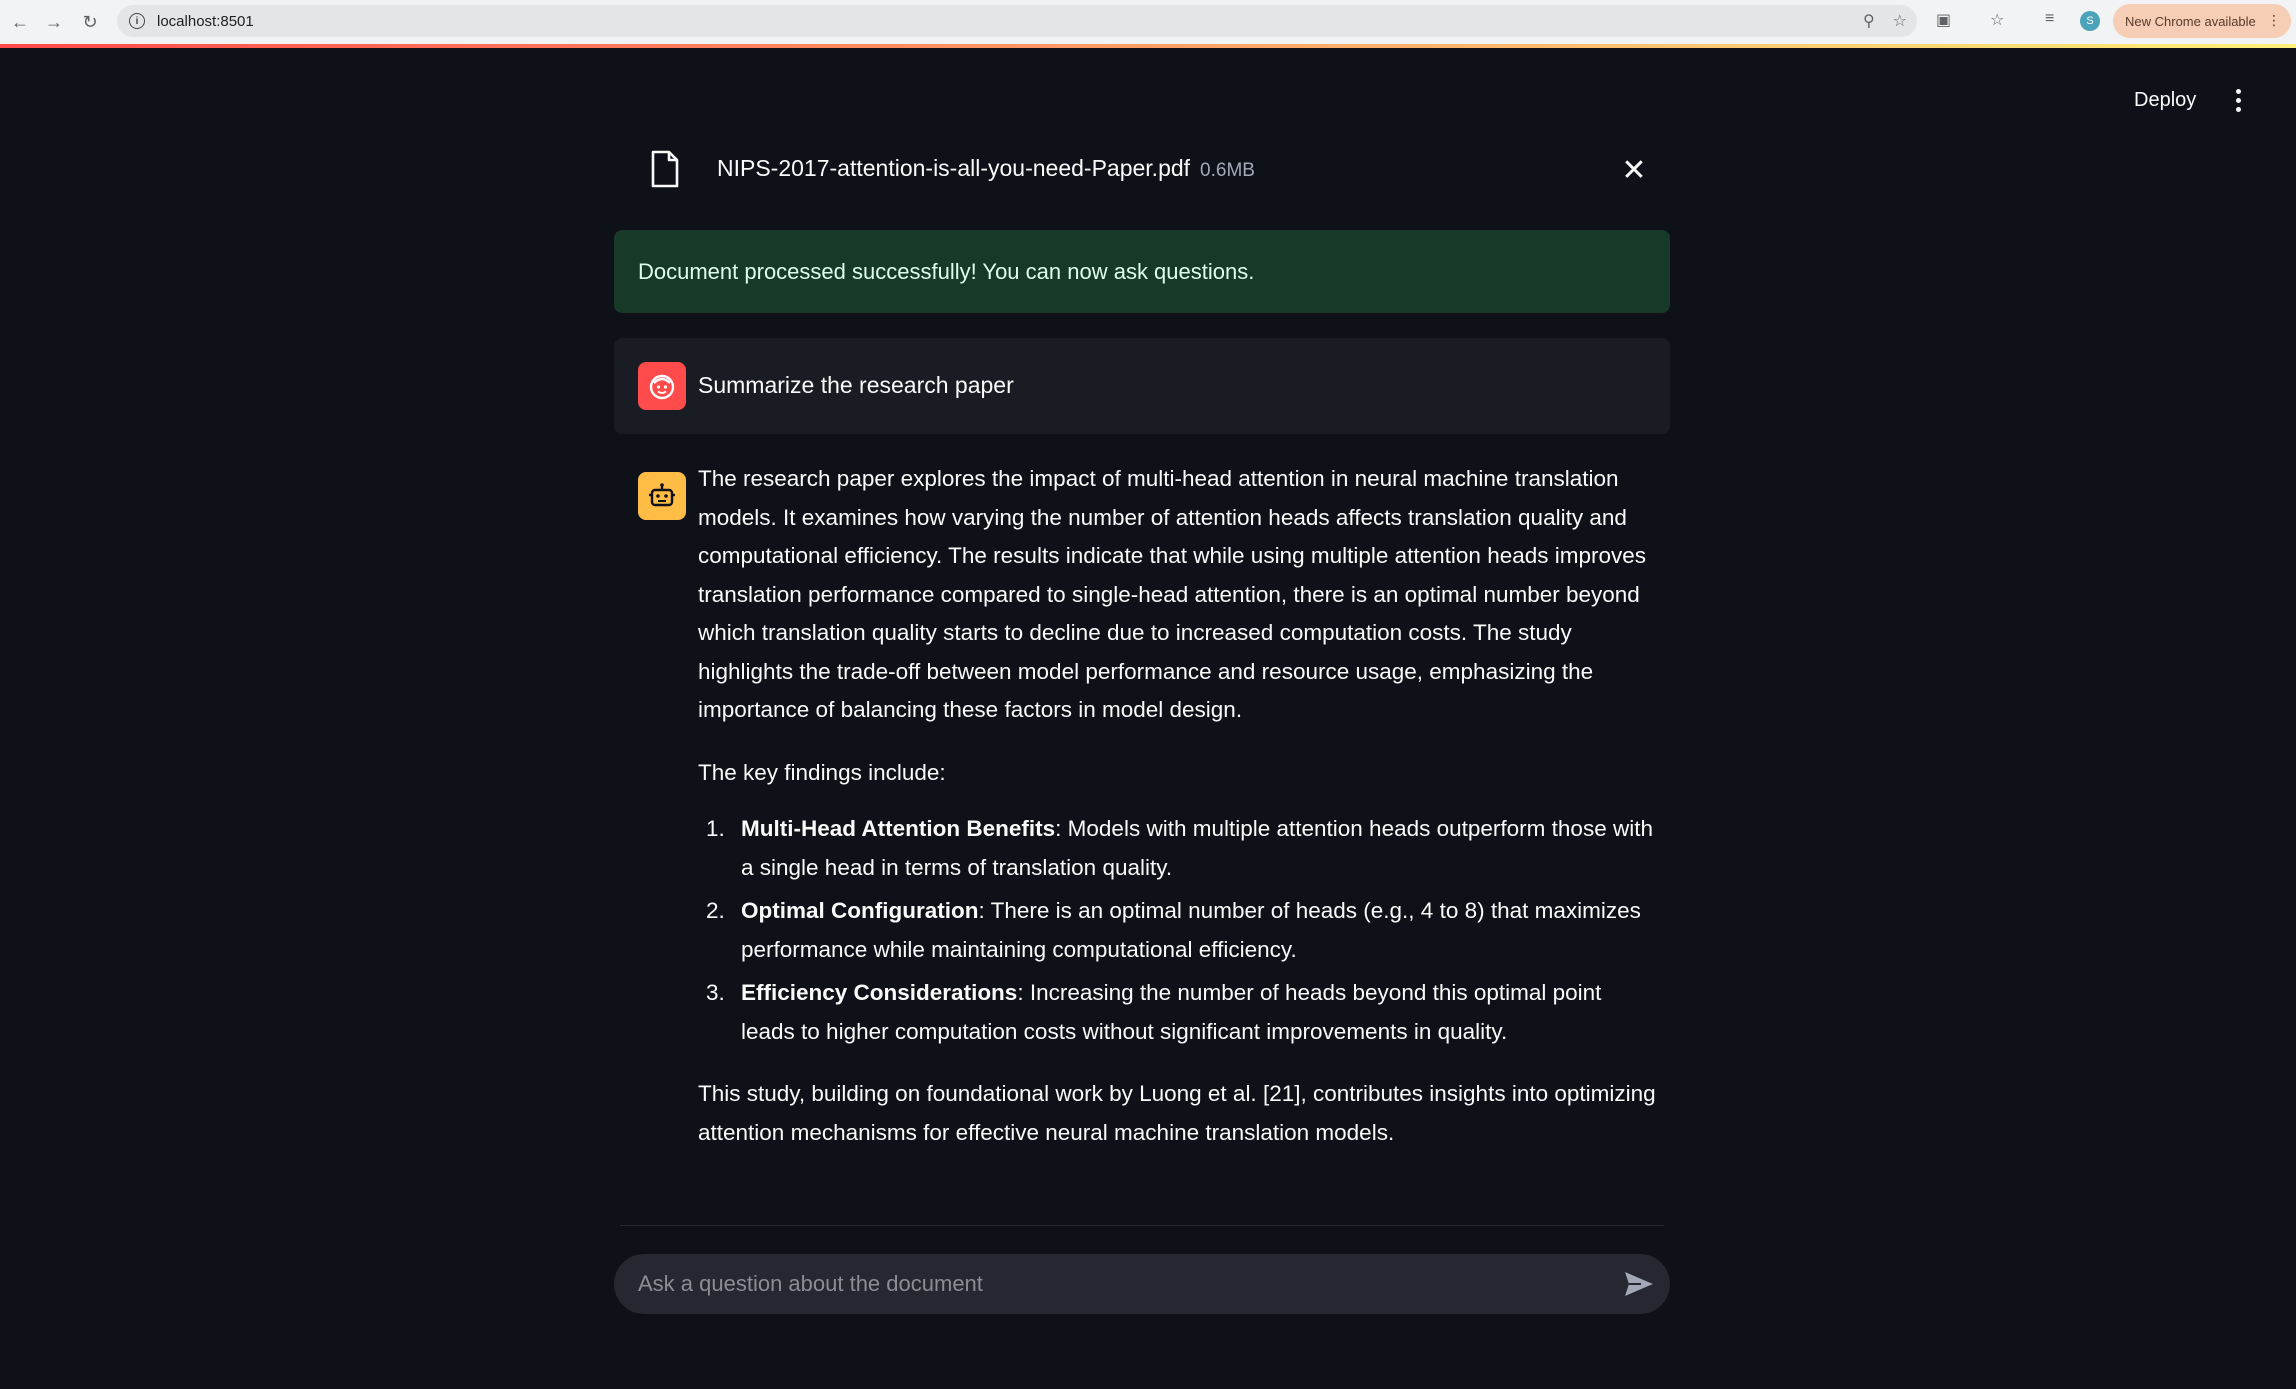  I want to click on reading-list-icon: ≡, so click(2049, 19).